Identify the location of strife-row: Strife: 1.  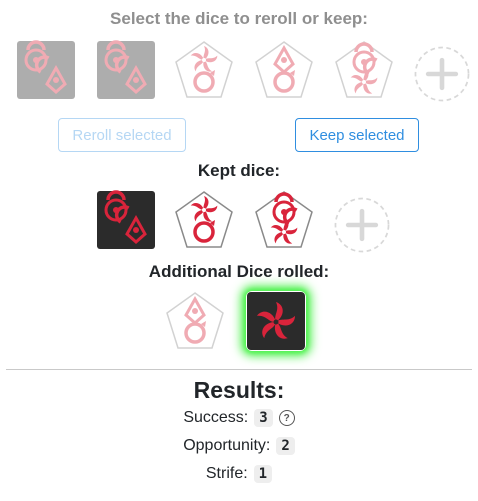
(239, 474).